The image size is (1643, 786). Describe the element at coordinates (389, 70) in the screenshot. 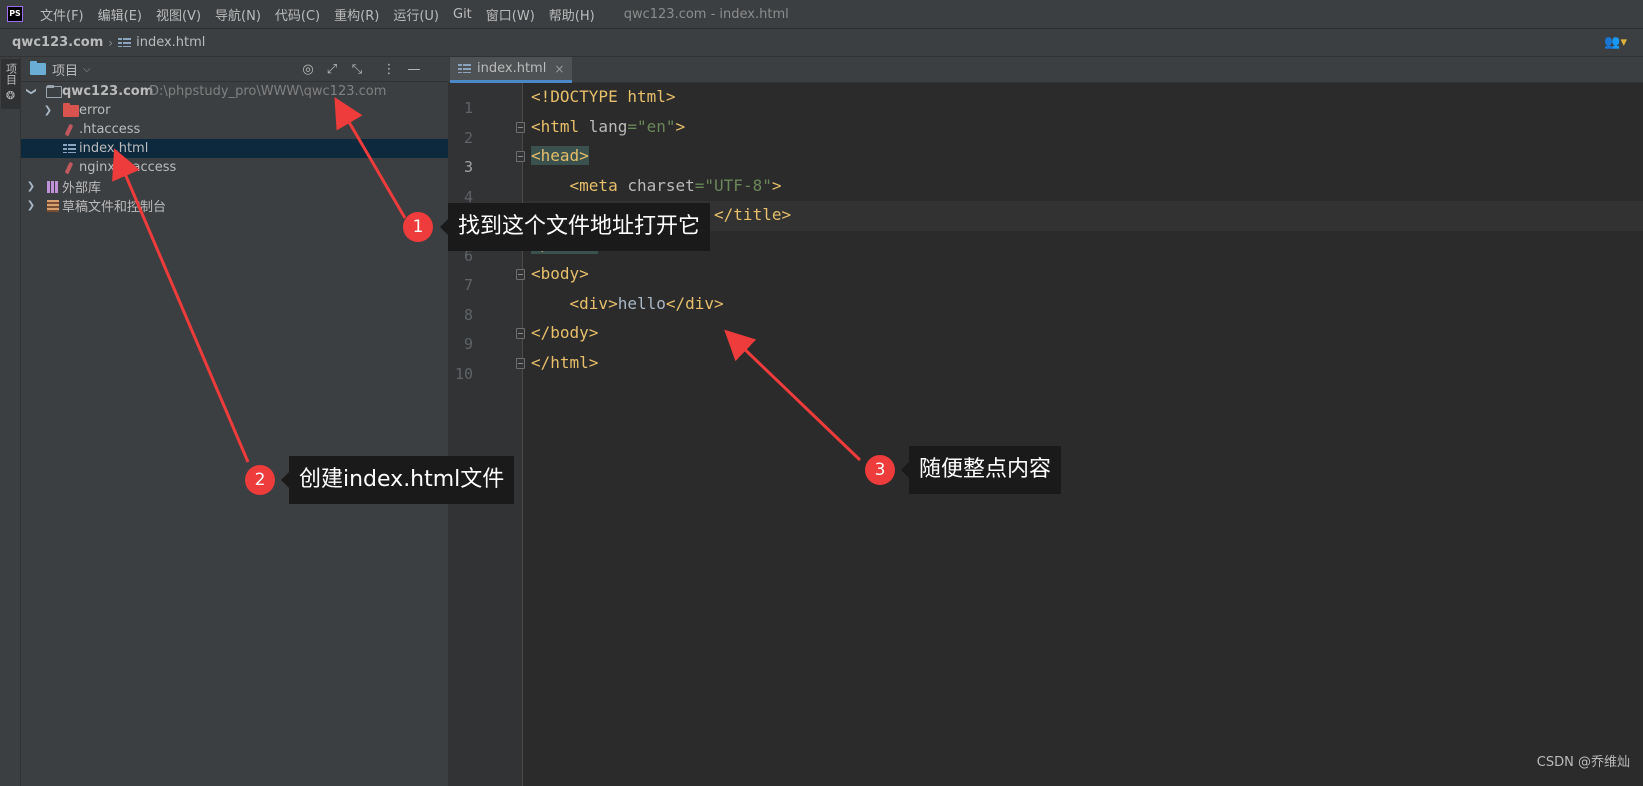

I see `options-menu-icon: ⋮` at that location.